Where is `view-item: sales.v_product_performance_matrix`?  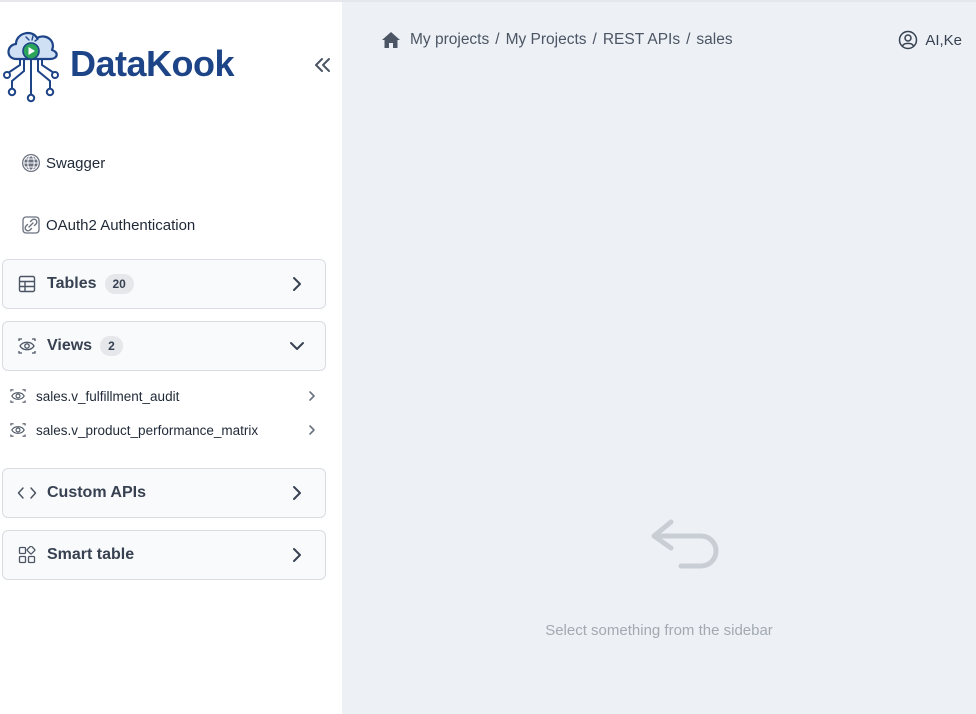
view-item: sales.v_product_performance_matrix is located at coordinates (165, 430).